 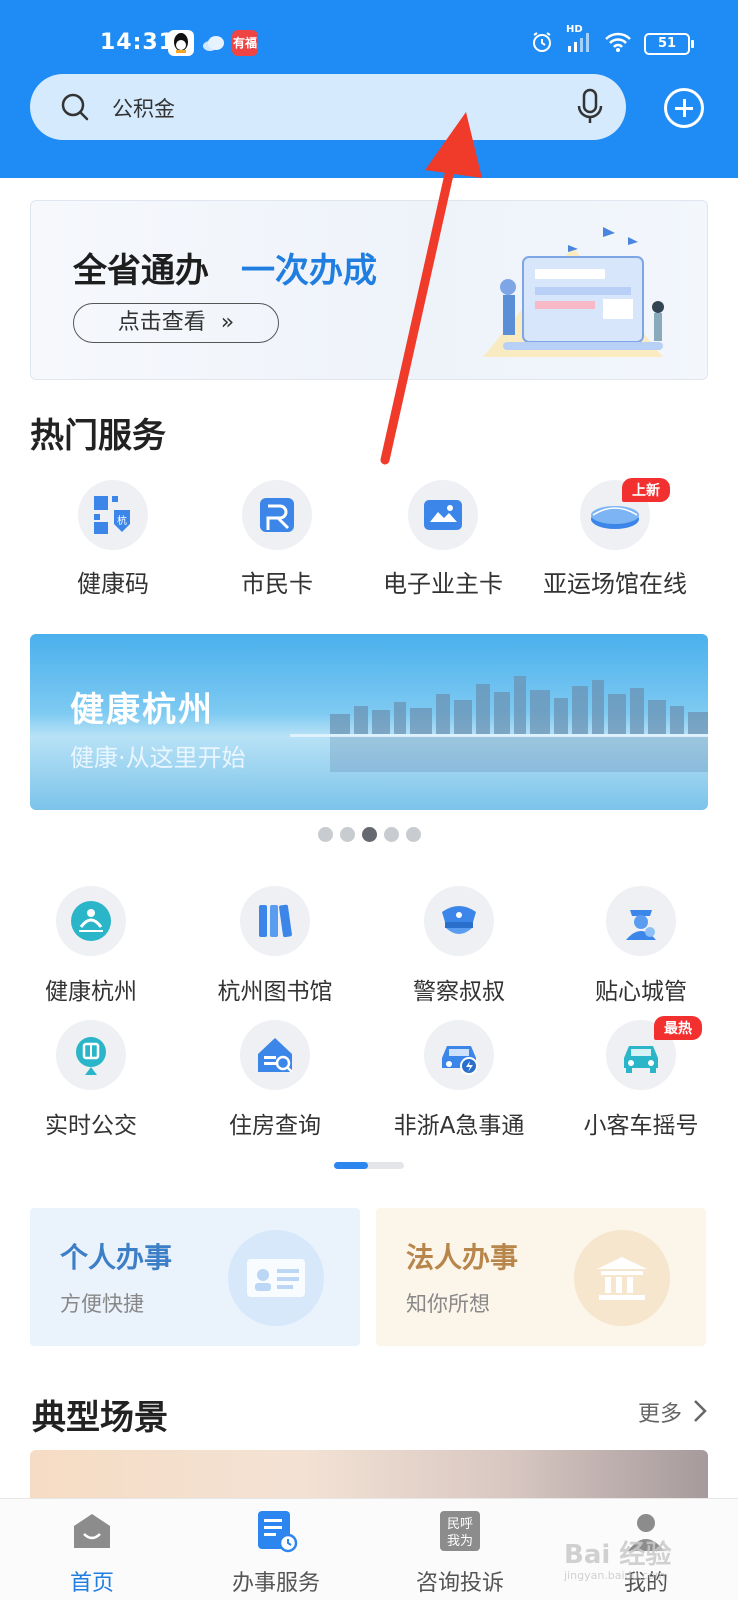 I want to click on hot-service-citizen-card: 市民卡, so click(x=277, y=539).